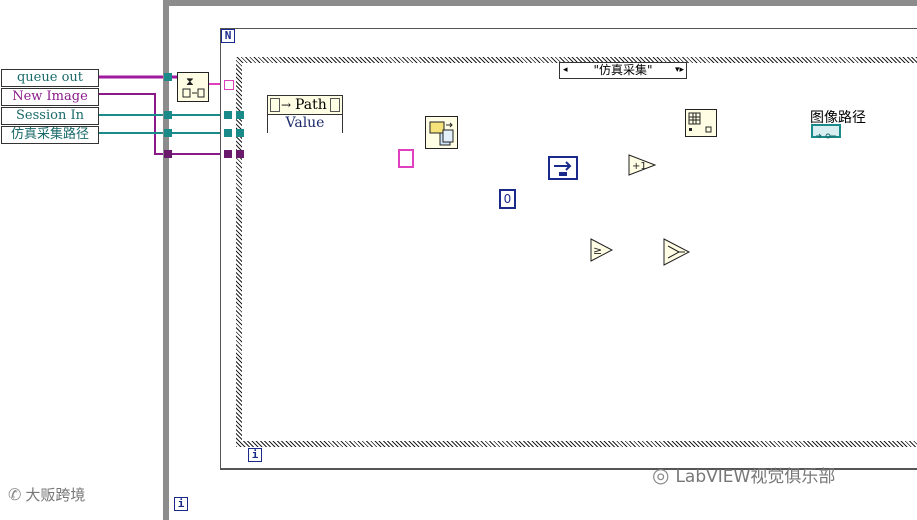 The image size is (917, 520). I want to click on new-image-control: New Image, so click(50, 97).